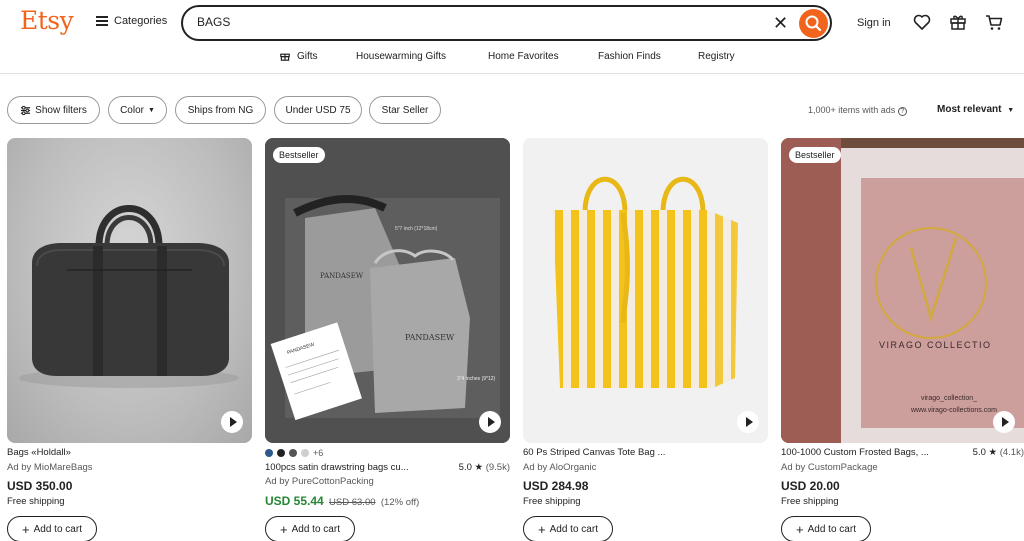 The image size is (1024, 541). Describe the element at coordinates (780, 23) in the screenshot. I see `close-icon: ✕` at that location.